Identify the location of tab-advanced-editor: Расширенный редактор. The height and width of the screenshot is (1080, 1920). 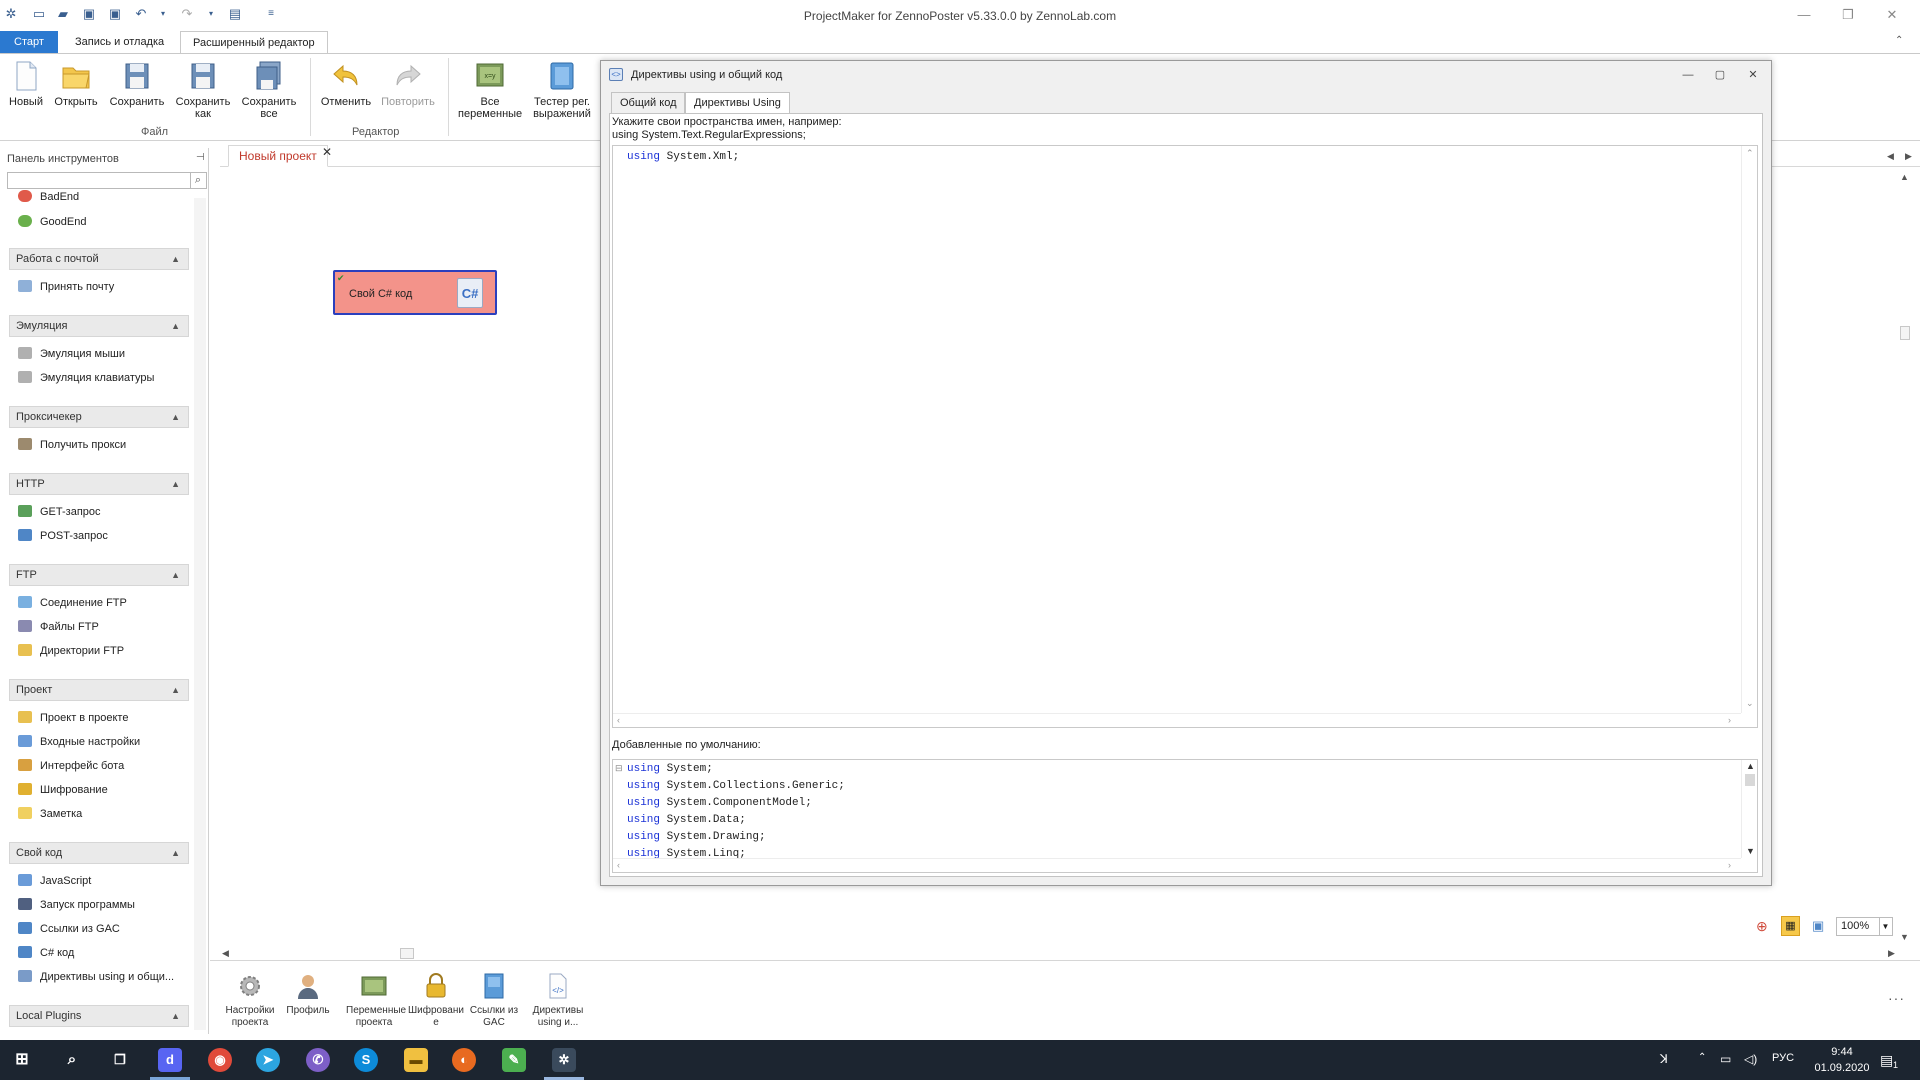
(254, 42).